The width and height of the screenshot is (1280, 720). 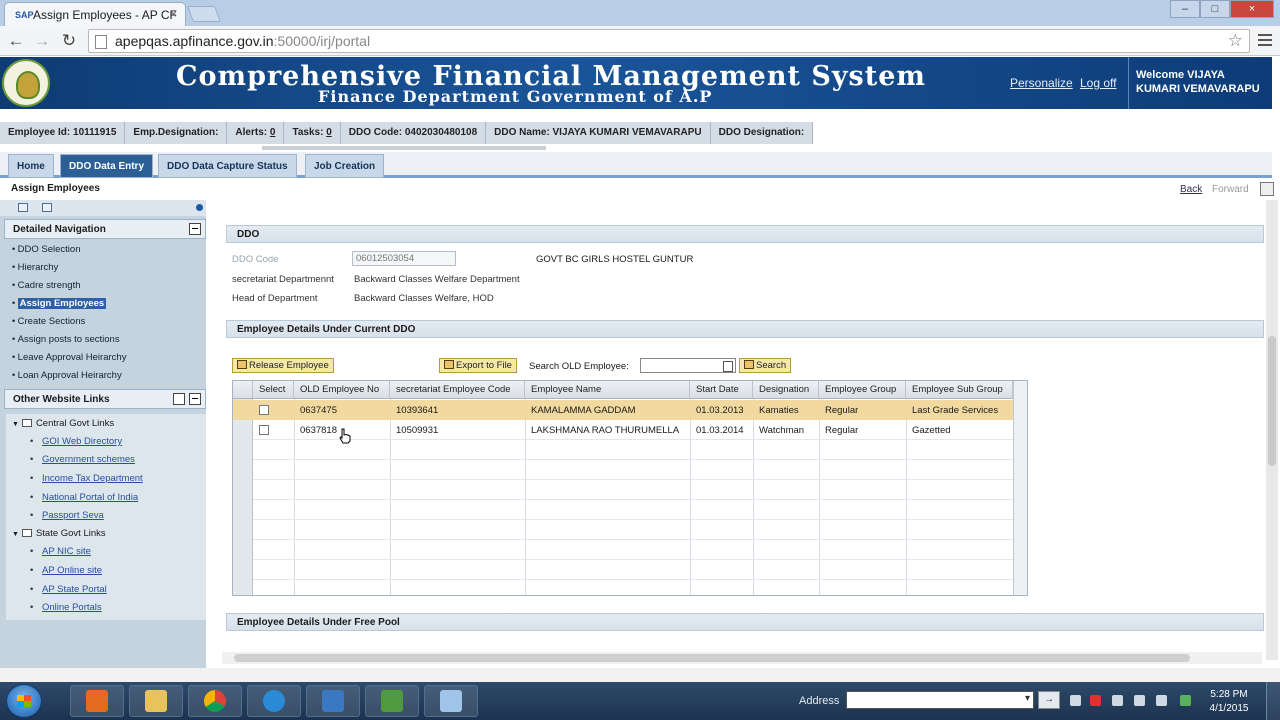 What do you see at coordinates (68, 339) in the screenshot?
I see `nav-item-label: Assign posts to sections` at bounding box center [68, 339].